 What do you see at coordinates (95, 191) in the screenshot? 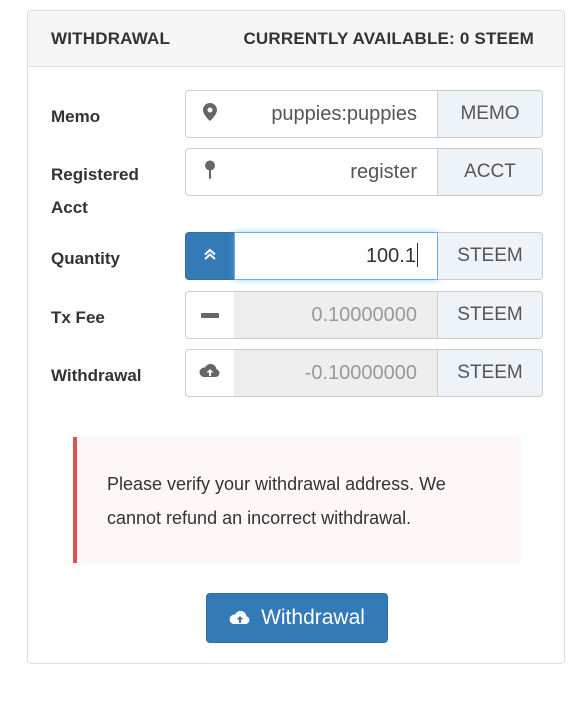
I see `registered-acct-label: Registered Acct` at bounding box center [95, 191].